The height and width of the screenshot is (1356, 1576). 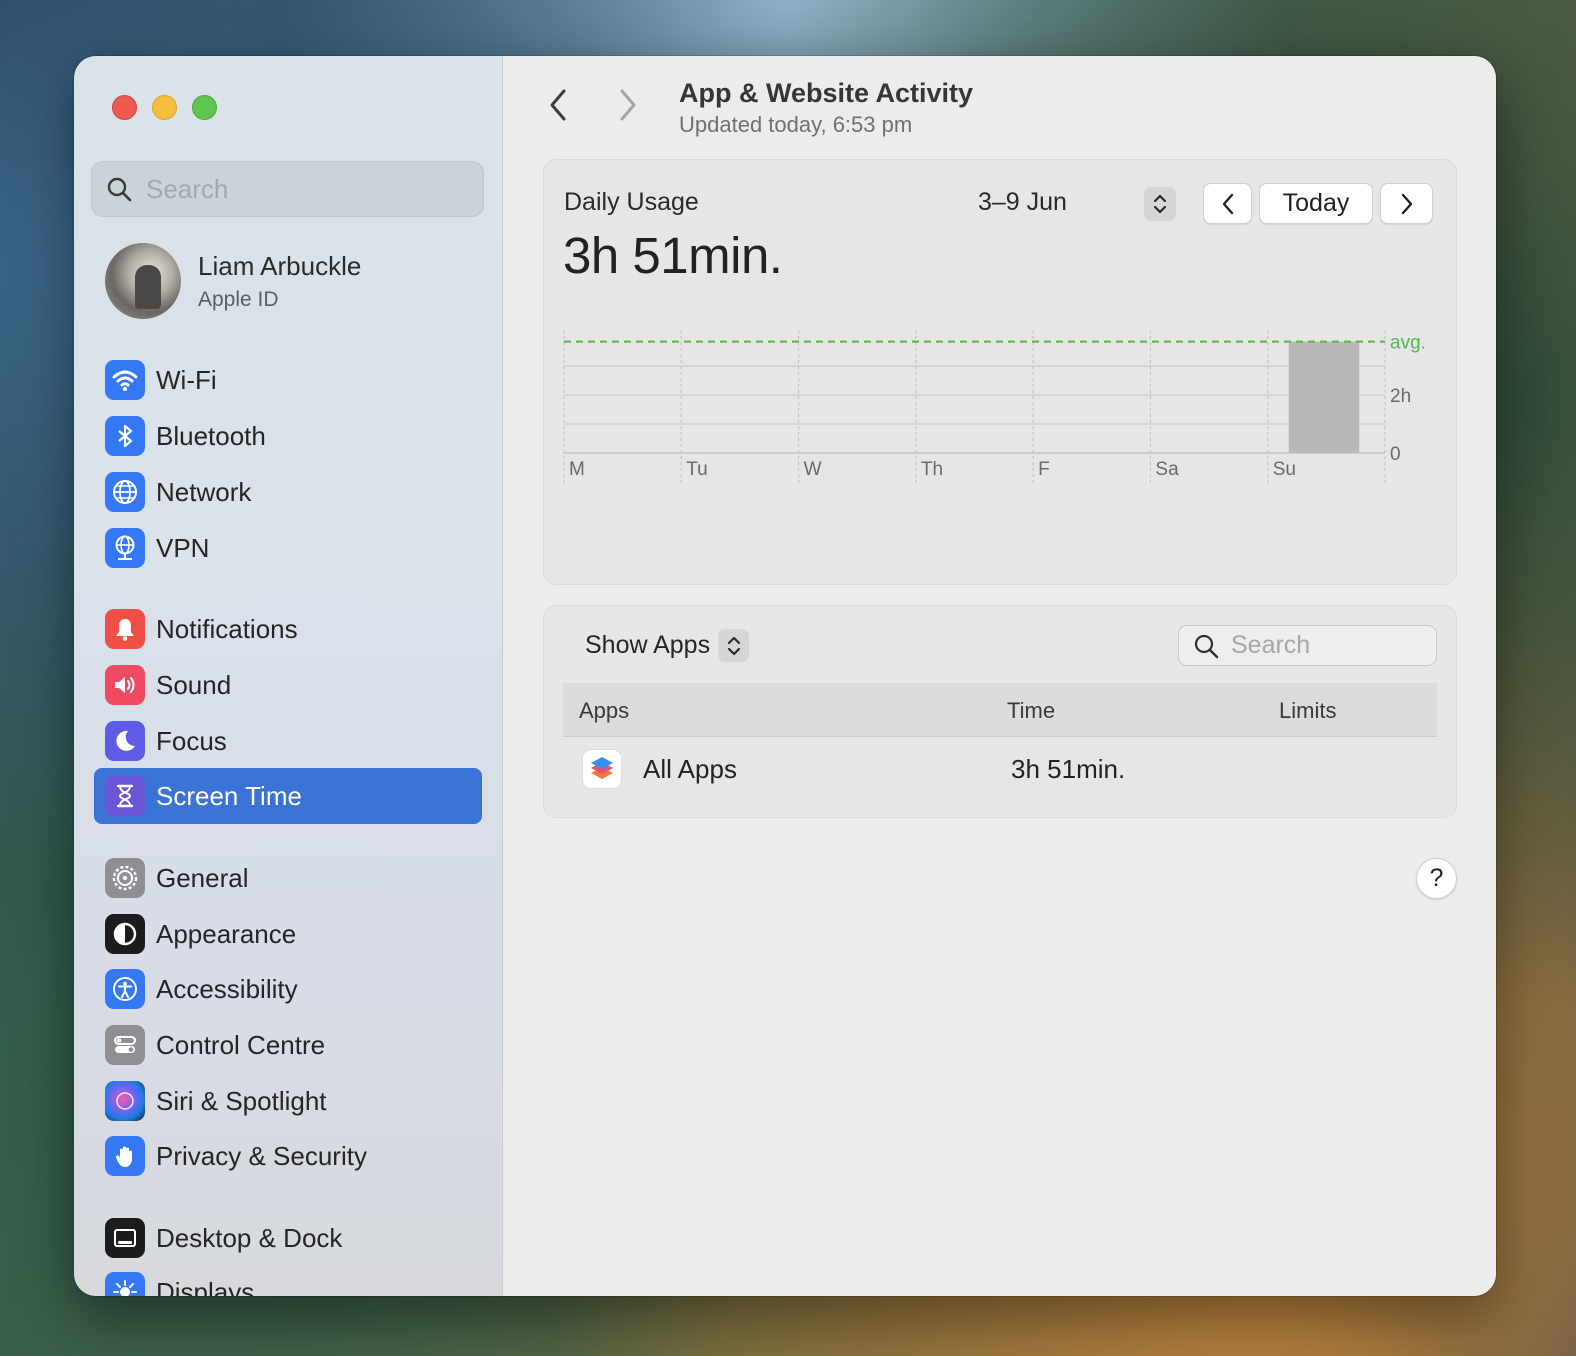 What do you see at coordinates (1271, 645) in the screenshot?
I see `apps-search-placeholder: Search` at bounding box center [1271, 645].